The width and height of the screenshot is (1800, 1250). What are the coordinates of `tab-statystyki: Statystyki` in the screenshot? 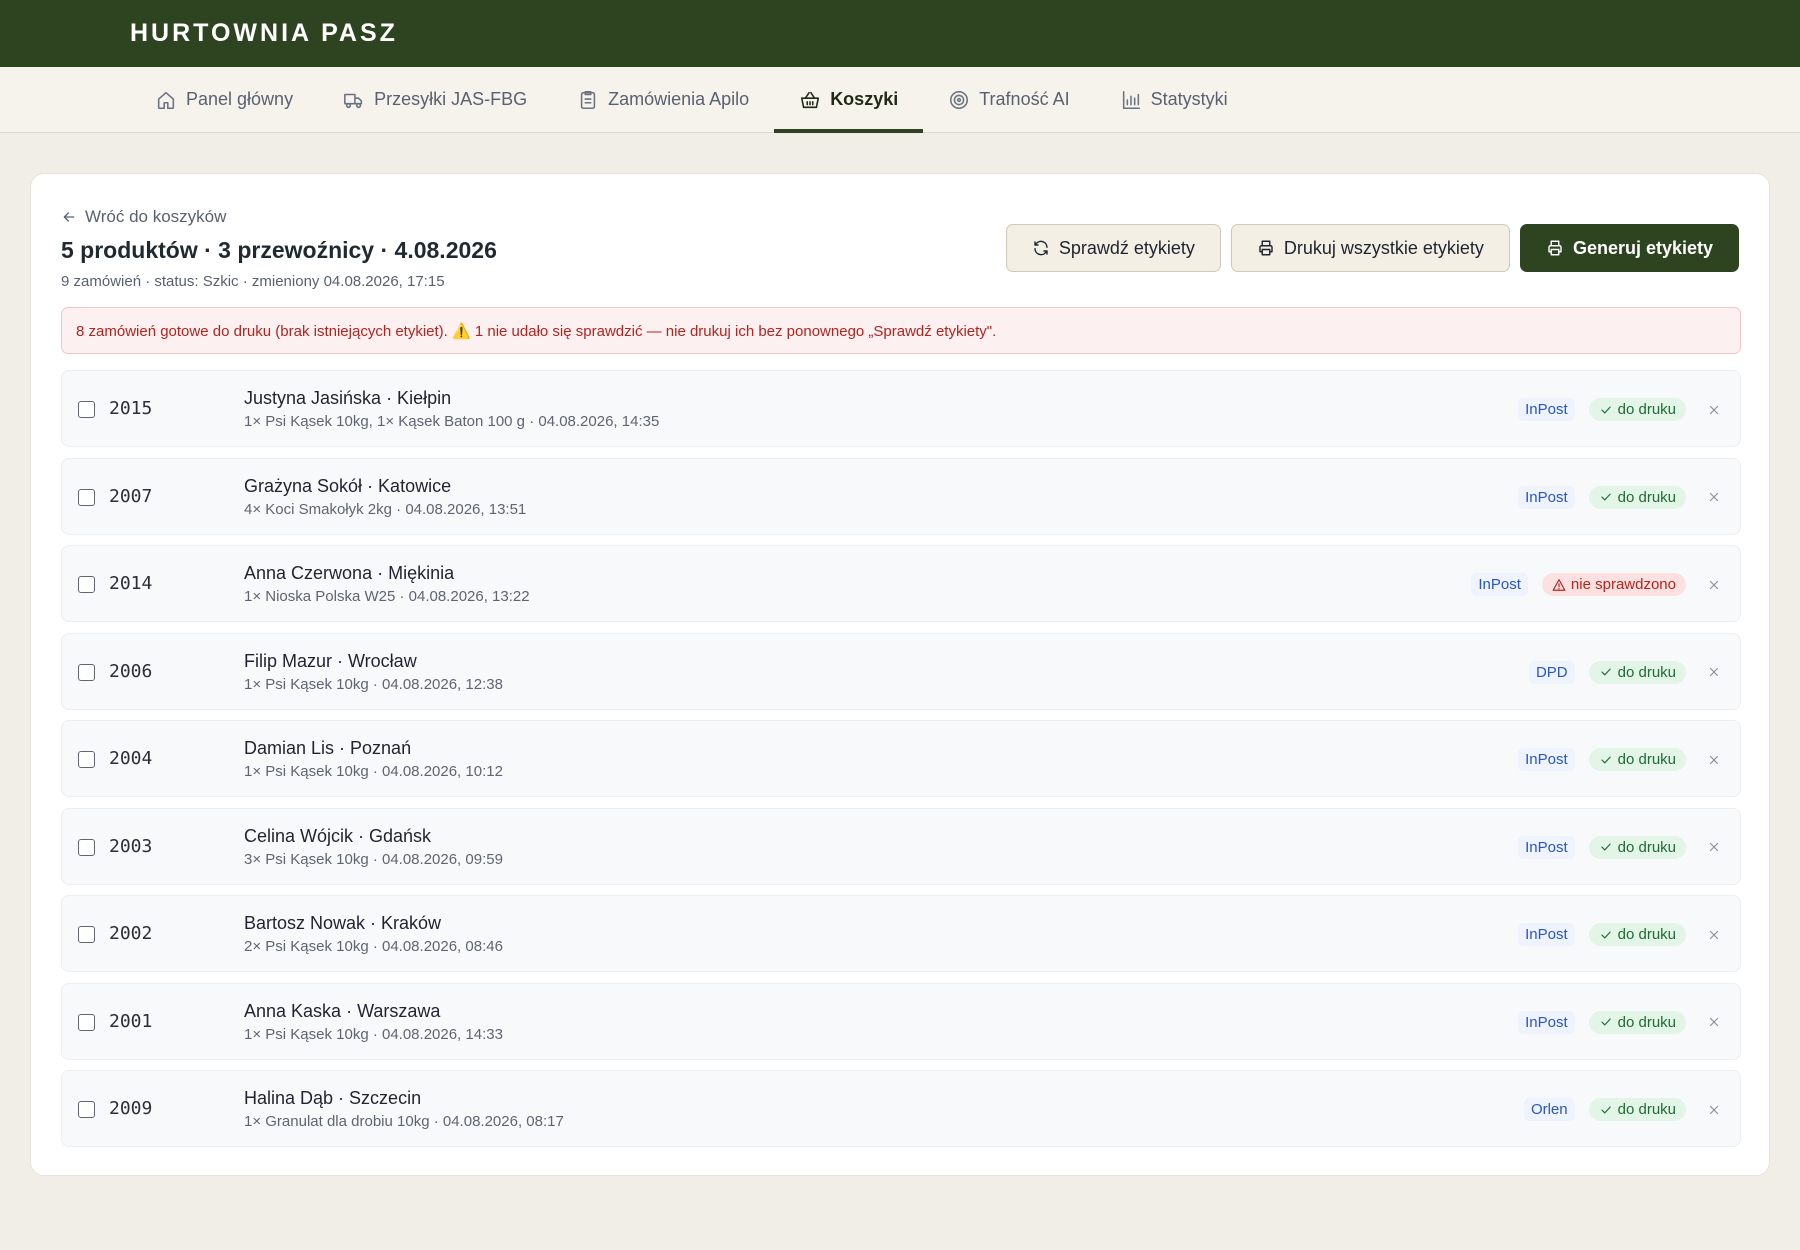 It's located at (1174, 99).